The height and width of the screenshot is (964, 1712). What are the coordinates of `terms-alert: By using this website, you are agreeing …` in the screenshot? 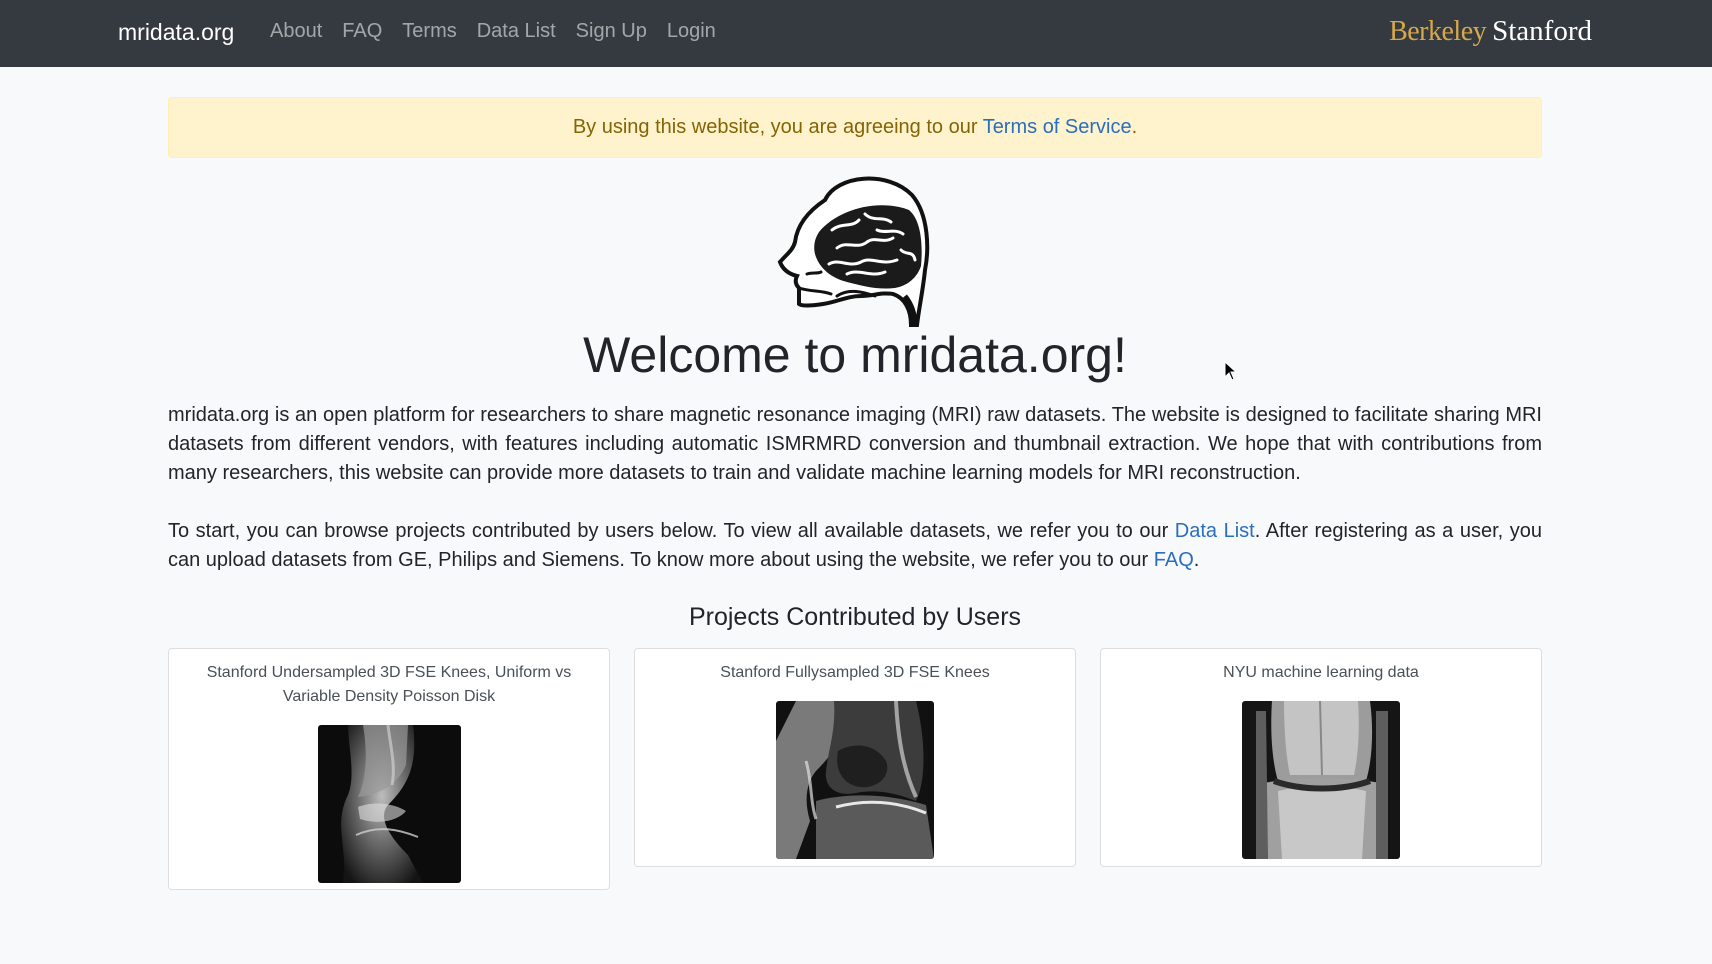 It's located at (855, 127).